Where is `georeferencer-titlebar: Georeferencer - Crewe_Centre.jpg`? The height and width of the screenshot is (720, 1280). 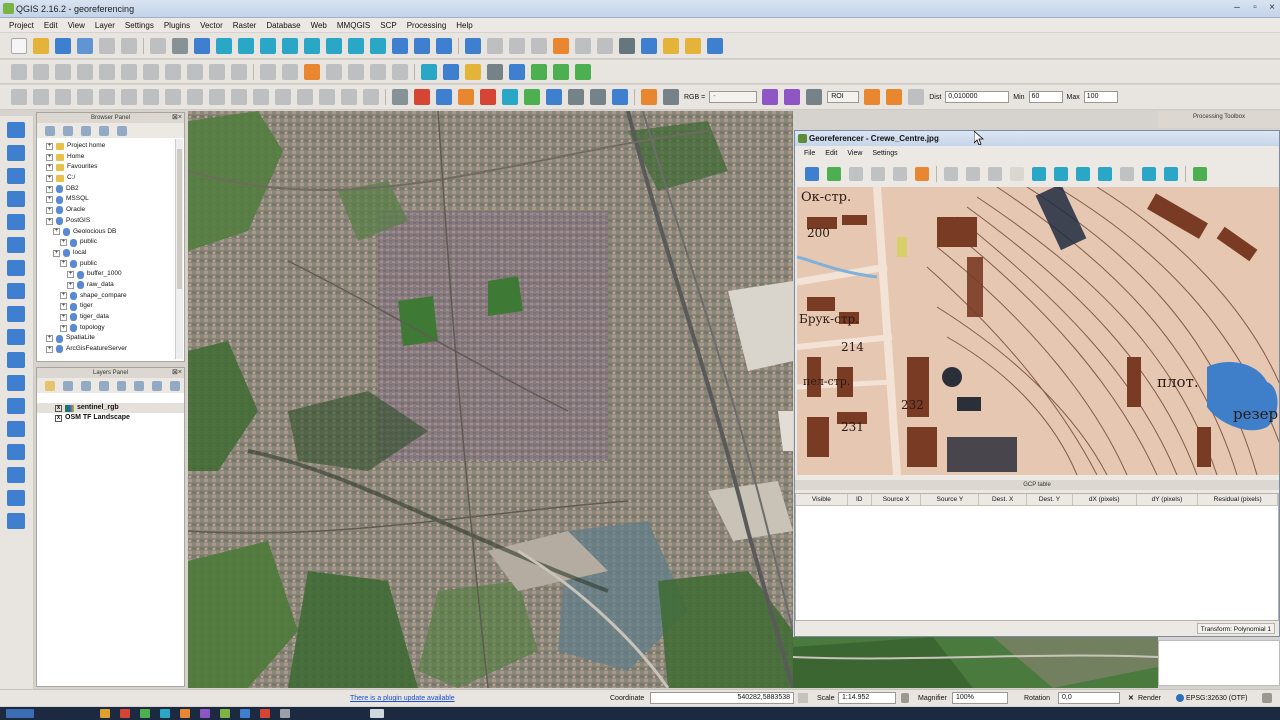 georeferencer-titlebar: Georeferencer - Crewe_Centre.jpg is located at coordinates (1037, 138).